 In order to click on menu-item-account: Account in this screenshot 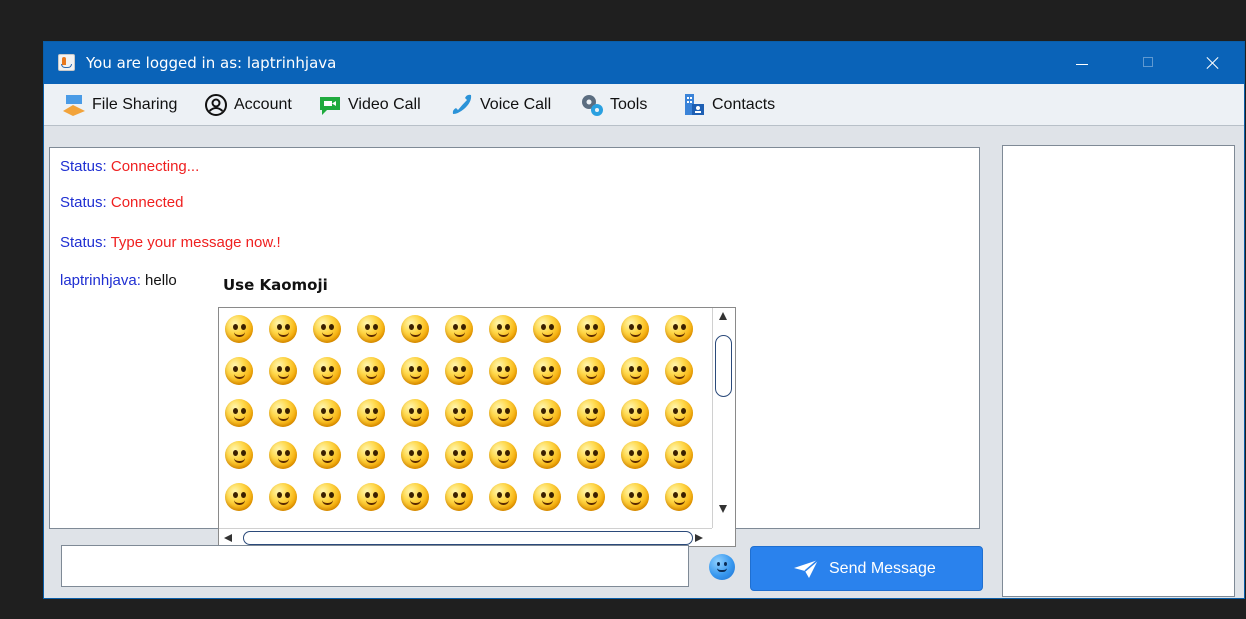, I will do `click(256, 105)`.